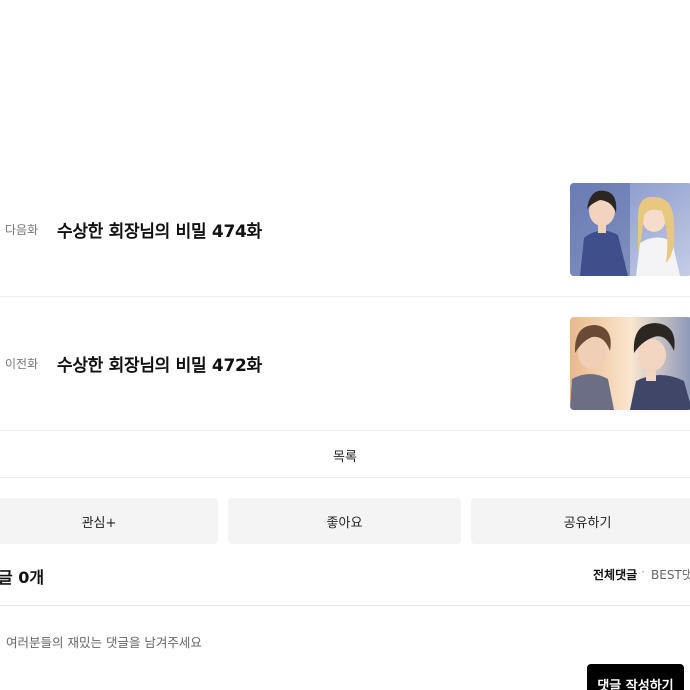  What do you see at coordinates (159, 229) in the screenshot?
I see `next-episode-title: 수상한 회장님의 비밀 474화` at bounding box center [159, 229].